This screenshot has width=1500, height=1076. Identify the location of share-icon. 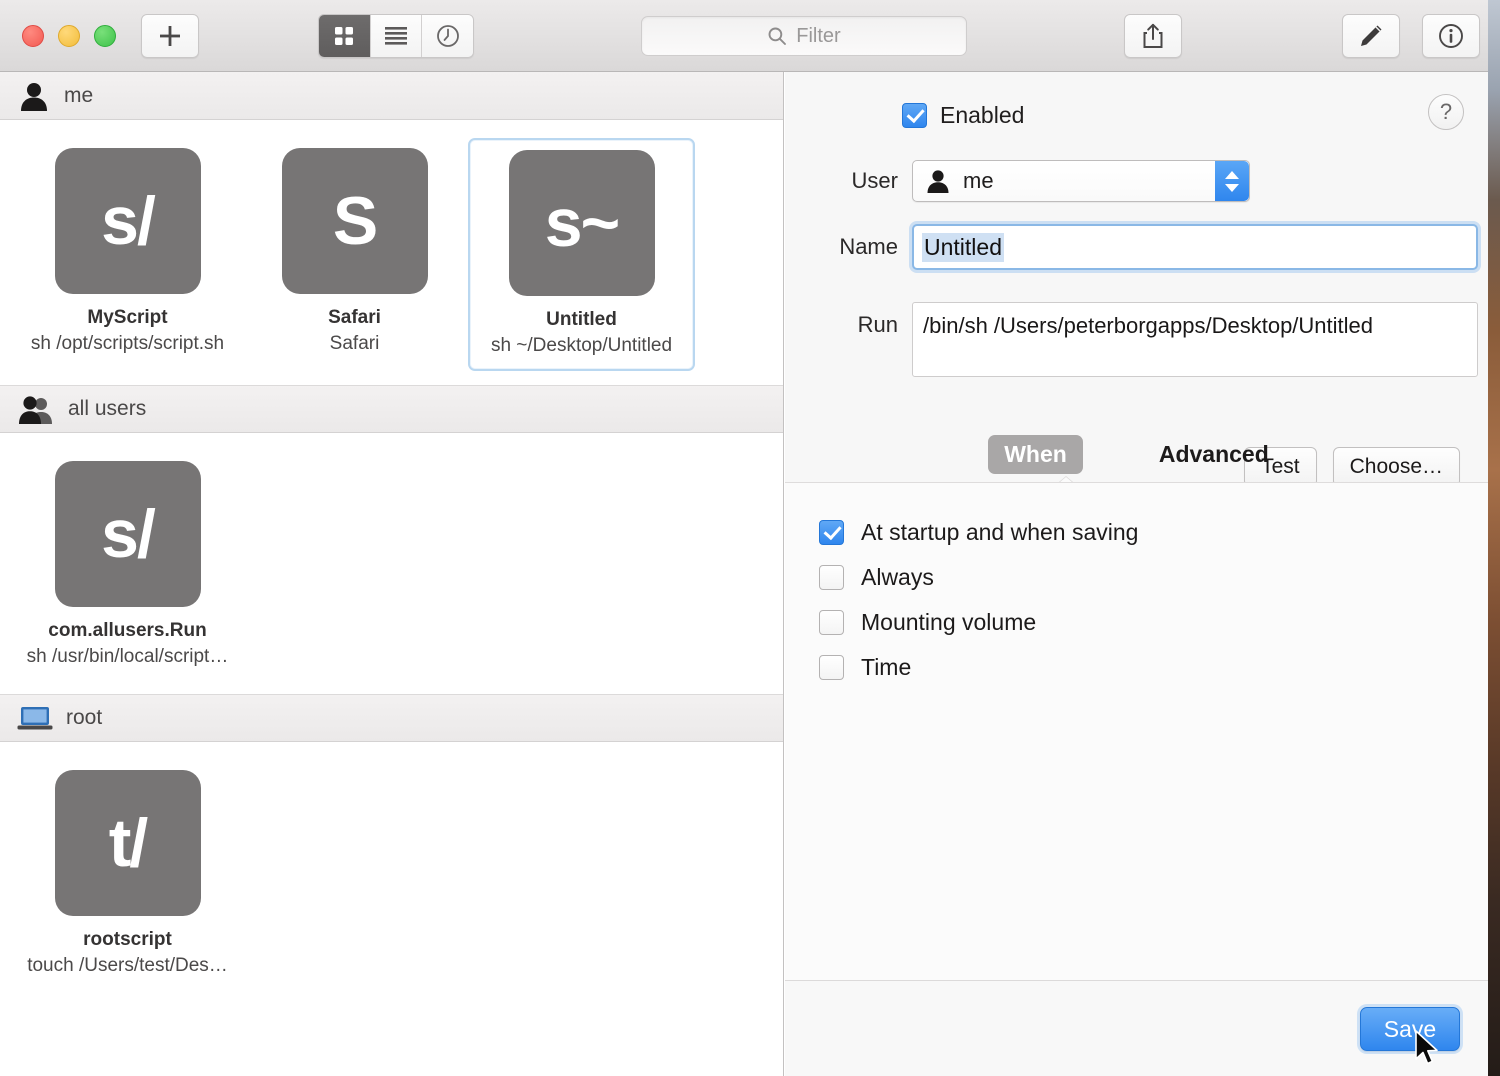
(1153, 35).